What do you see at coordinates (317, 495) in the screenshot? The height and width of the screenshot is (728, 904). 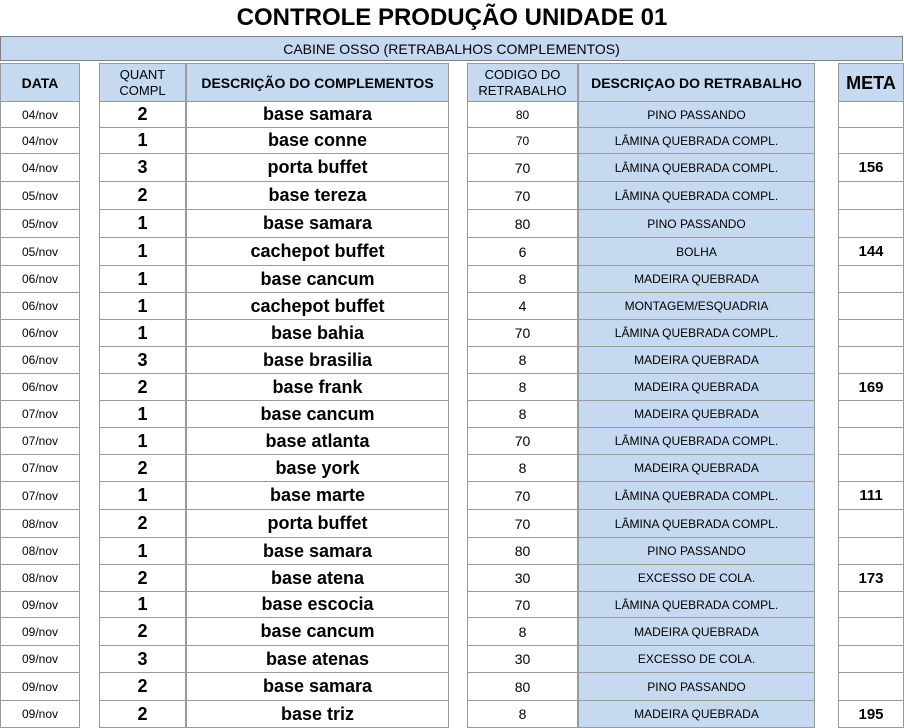 I see `cell-descricao: base marte` at bounding box center [317, 495].